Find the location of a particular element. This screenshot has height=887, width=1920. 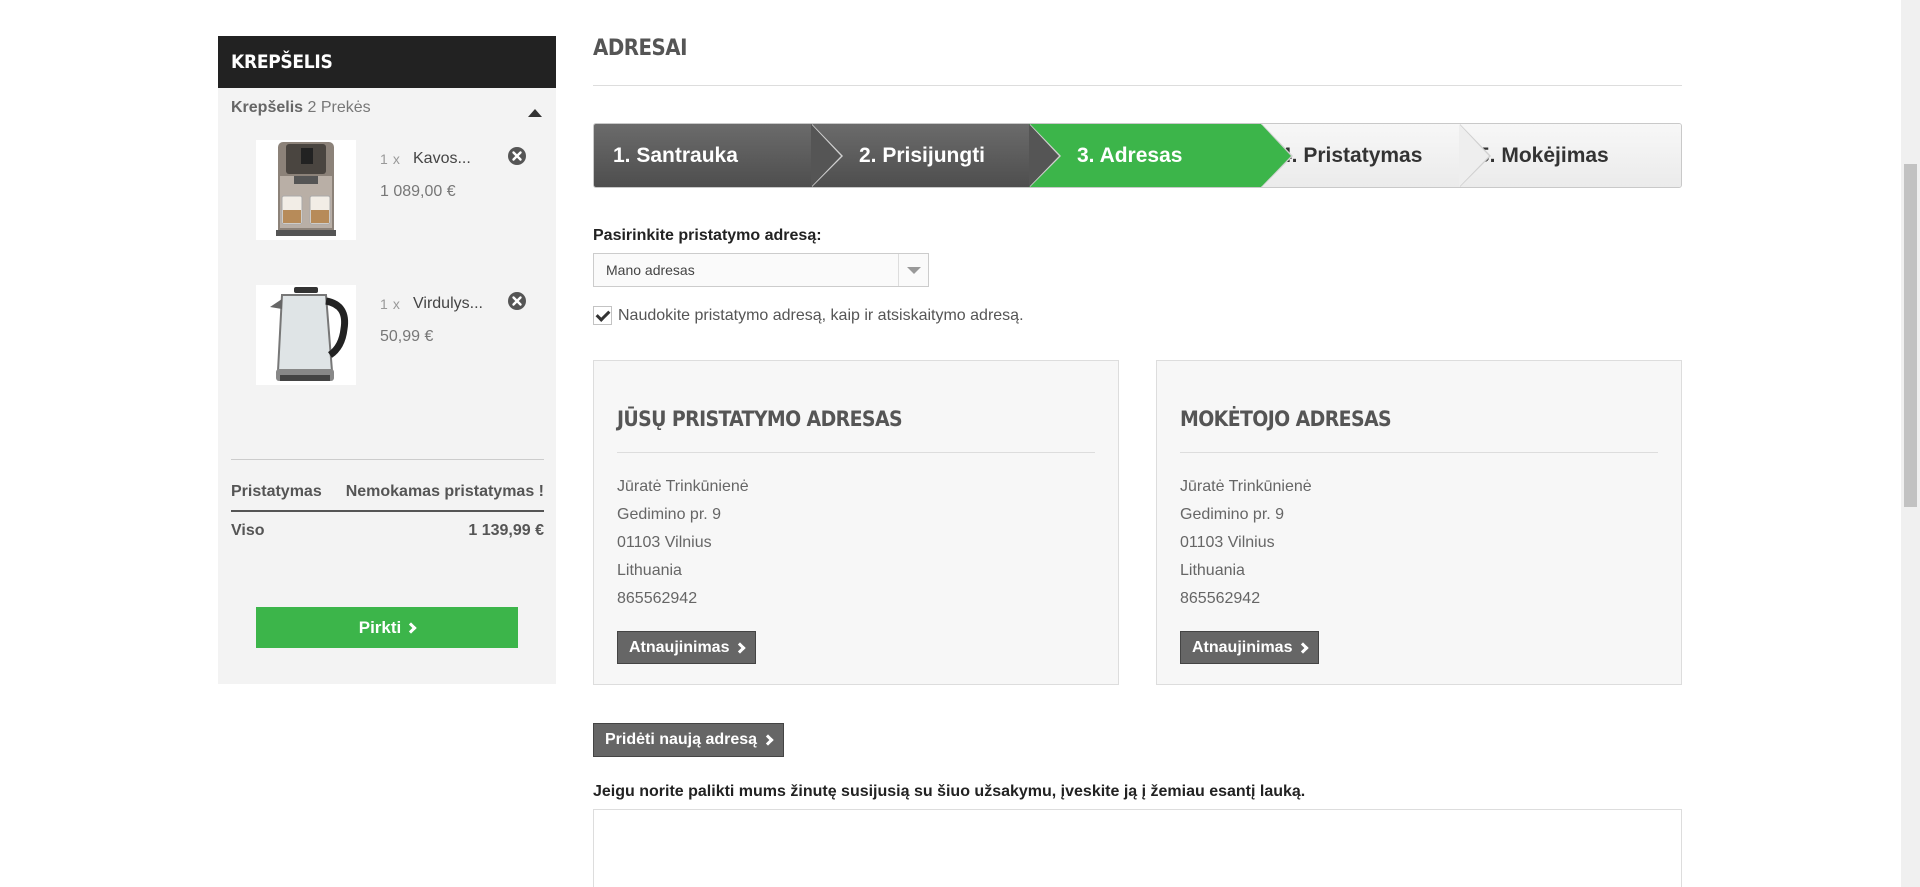

step-login: 2. Prisijungti is located at coordinates (936, 155).